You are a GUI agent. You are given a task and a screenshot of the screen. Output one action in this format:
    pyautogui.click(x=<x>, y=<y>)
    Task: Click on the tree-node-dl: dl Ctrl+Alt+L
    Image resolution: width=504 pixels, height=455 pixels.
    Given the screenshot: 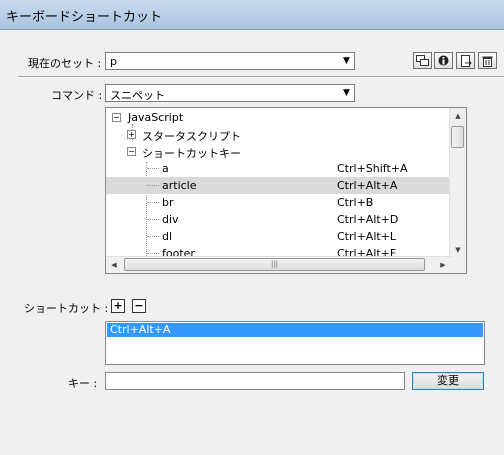 What is the action you would take?
    pyautogui.click(x=278, y=236)
    